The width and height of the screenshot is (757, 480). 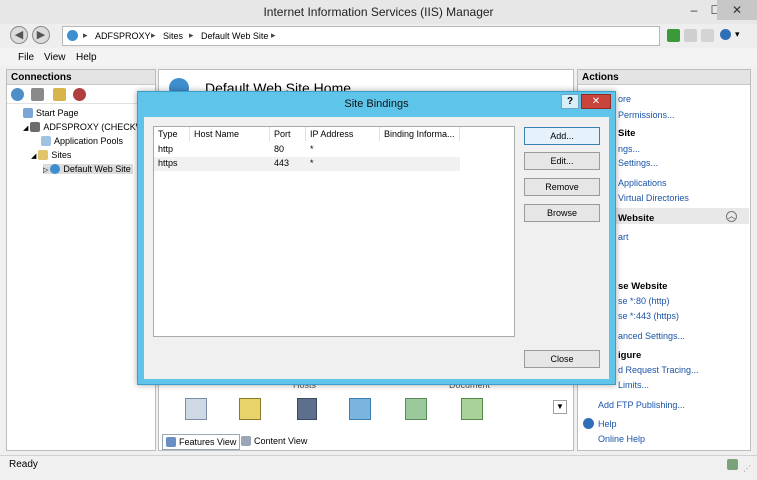 What do you see at coordinates (472, 409) in the screenshot?
I see `document-icon` at bounding box center [472, 409].